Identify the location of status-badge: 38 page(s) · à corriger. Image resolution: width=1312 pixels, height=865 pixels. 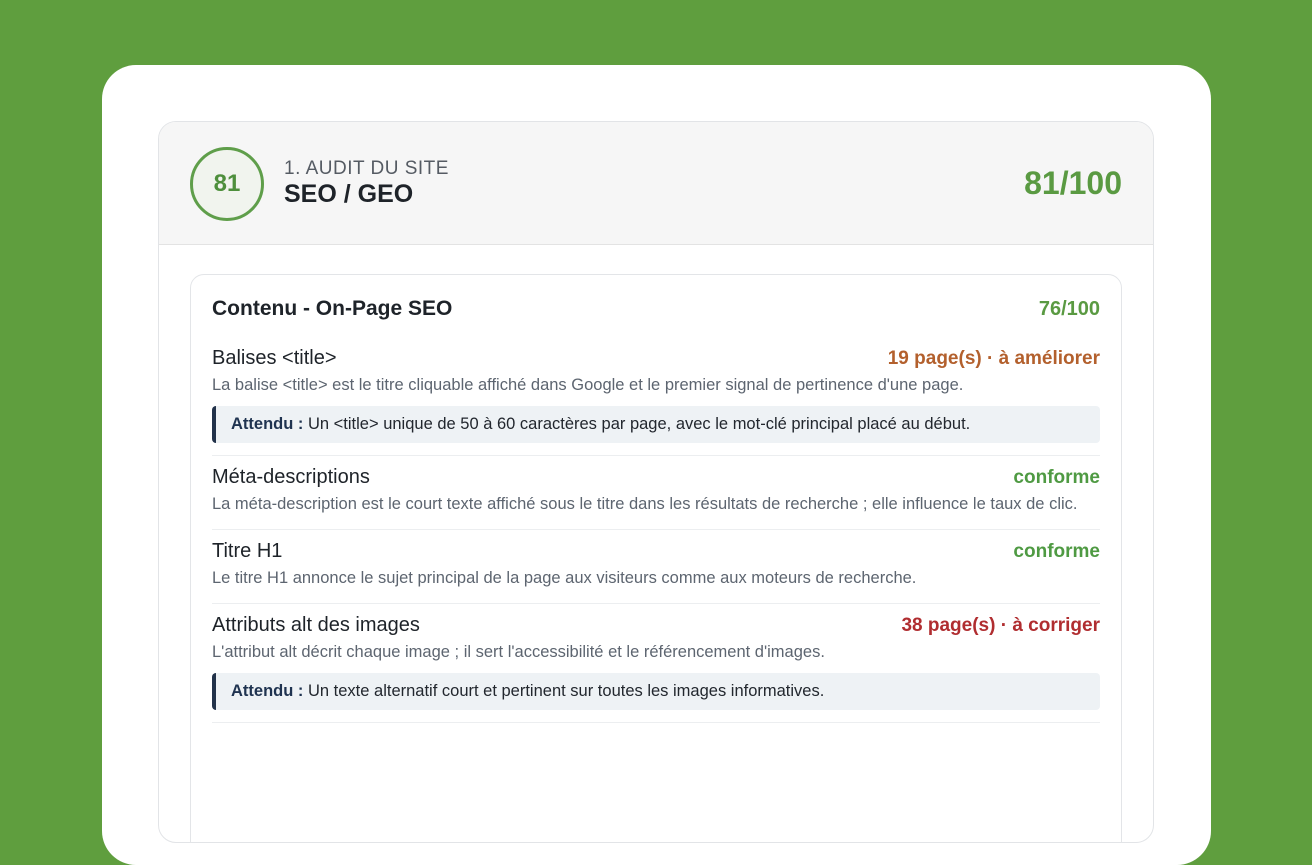
(1000, 625).